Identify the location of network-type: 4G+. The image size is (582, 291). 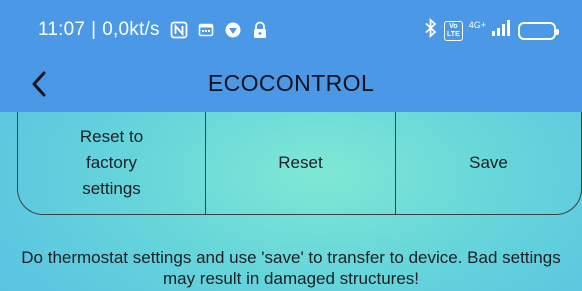
(477, 24).